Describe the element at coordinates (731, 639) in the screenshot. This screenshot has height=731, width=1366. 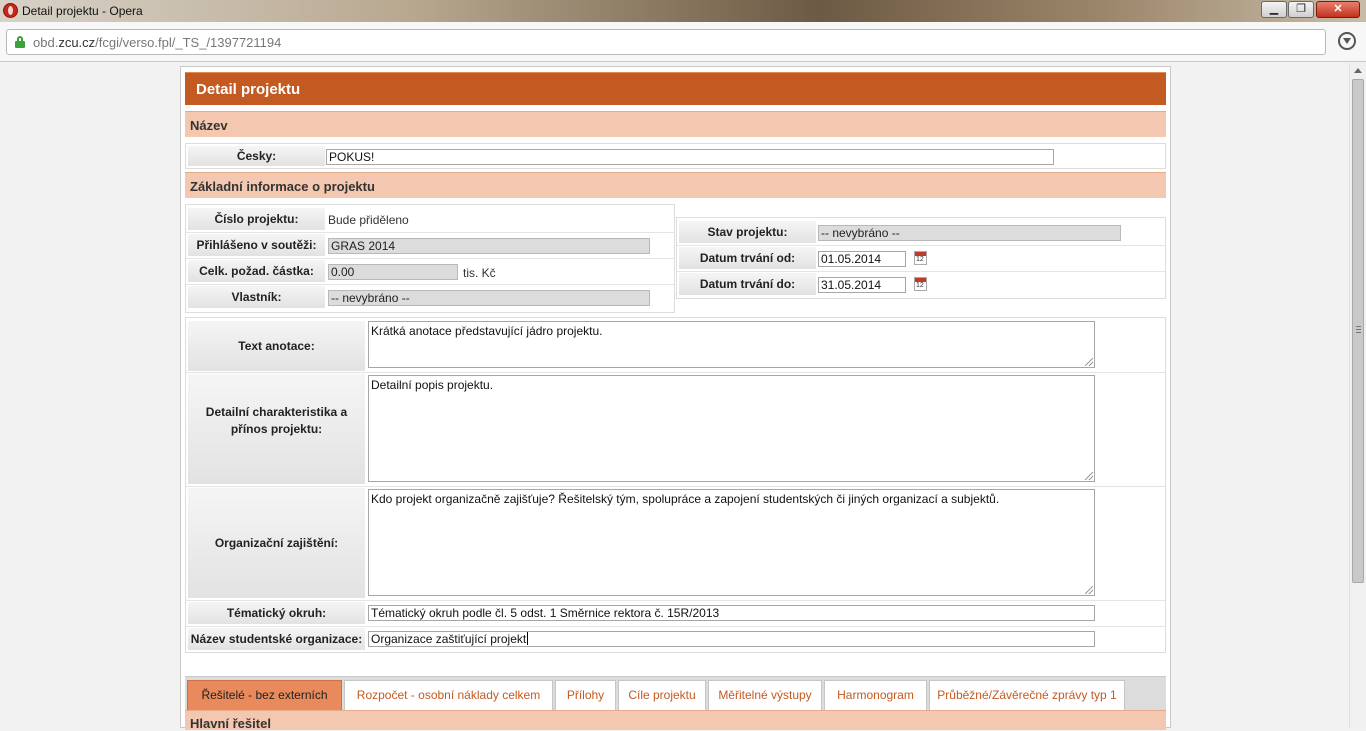
I see `student-org-input: Organizace zaštiťující projekt` at that location.